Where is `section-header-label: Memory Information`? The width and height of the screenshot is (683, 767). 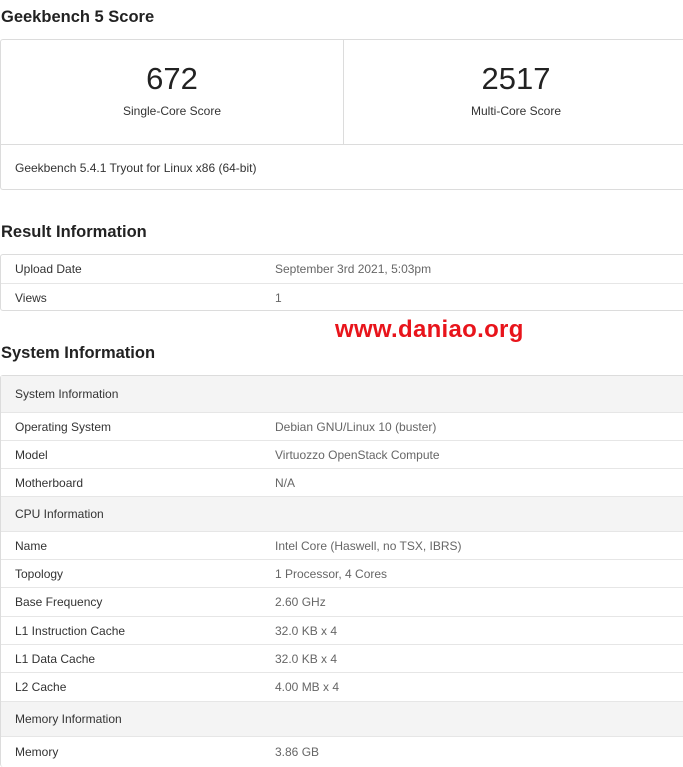
section-header-label: Memory Information is located at coordinates (68, 719).